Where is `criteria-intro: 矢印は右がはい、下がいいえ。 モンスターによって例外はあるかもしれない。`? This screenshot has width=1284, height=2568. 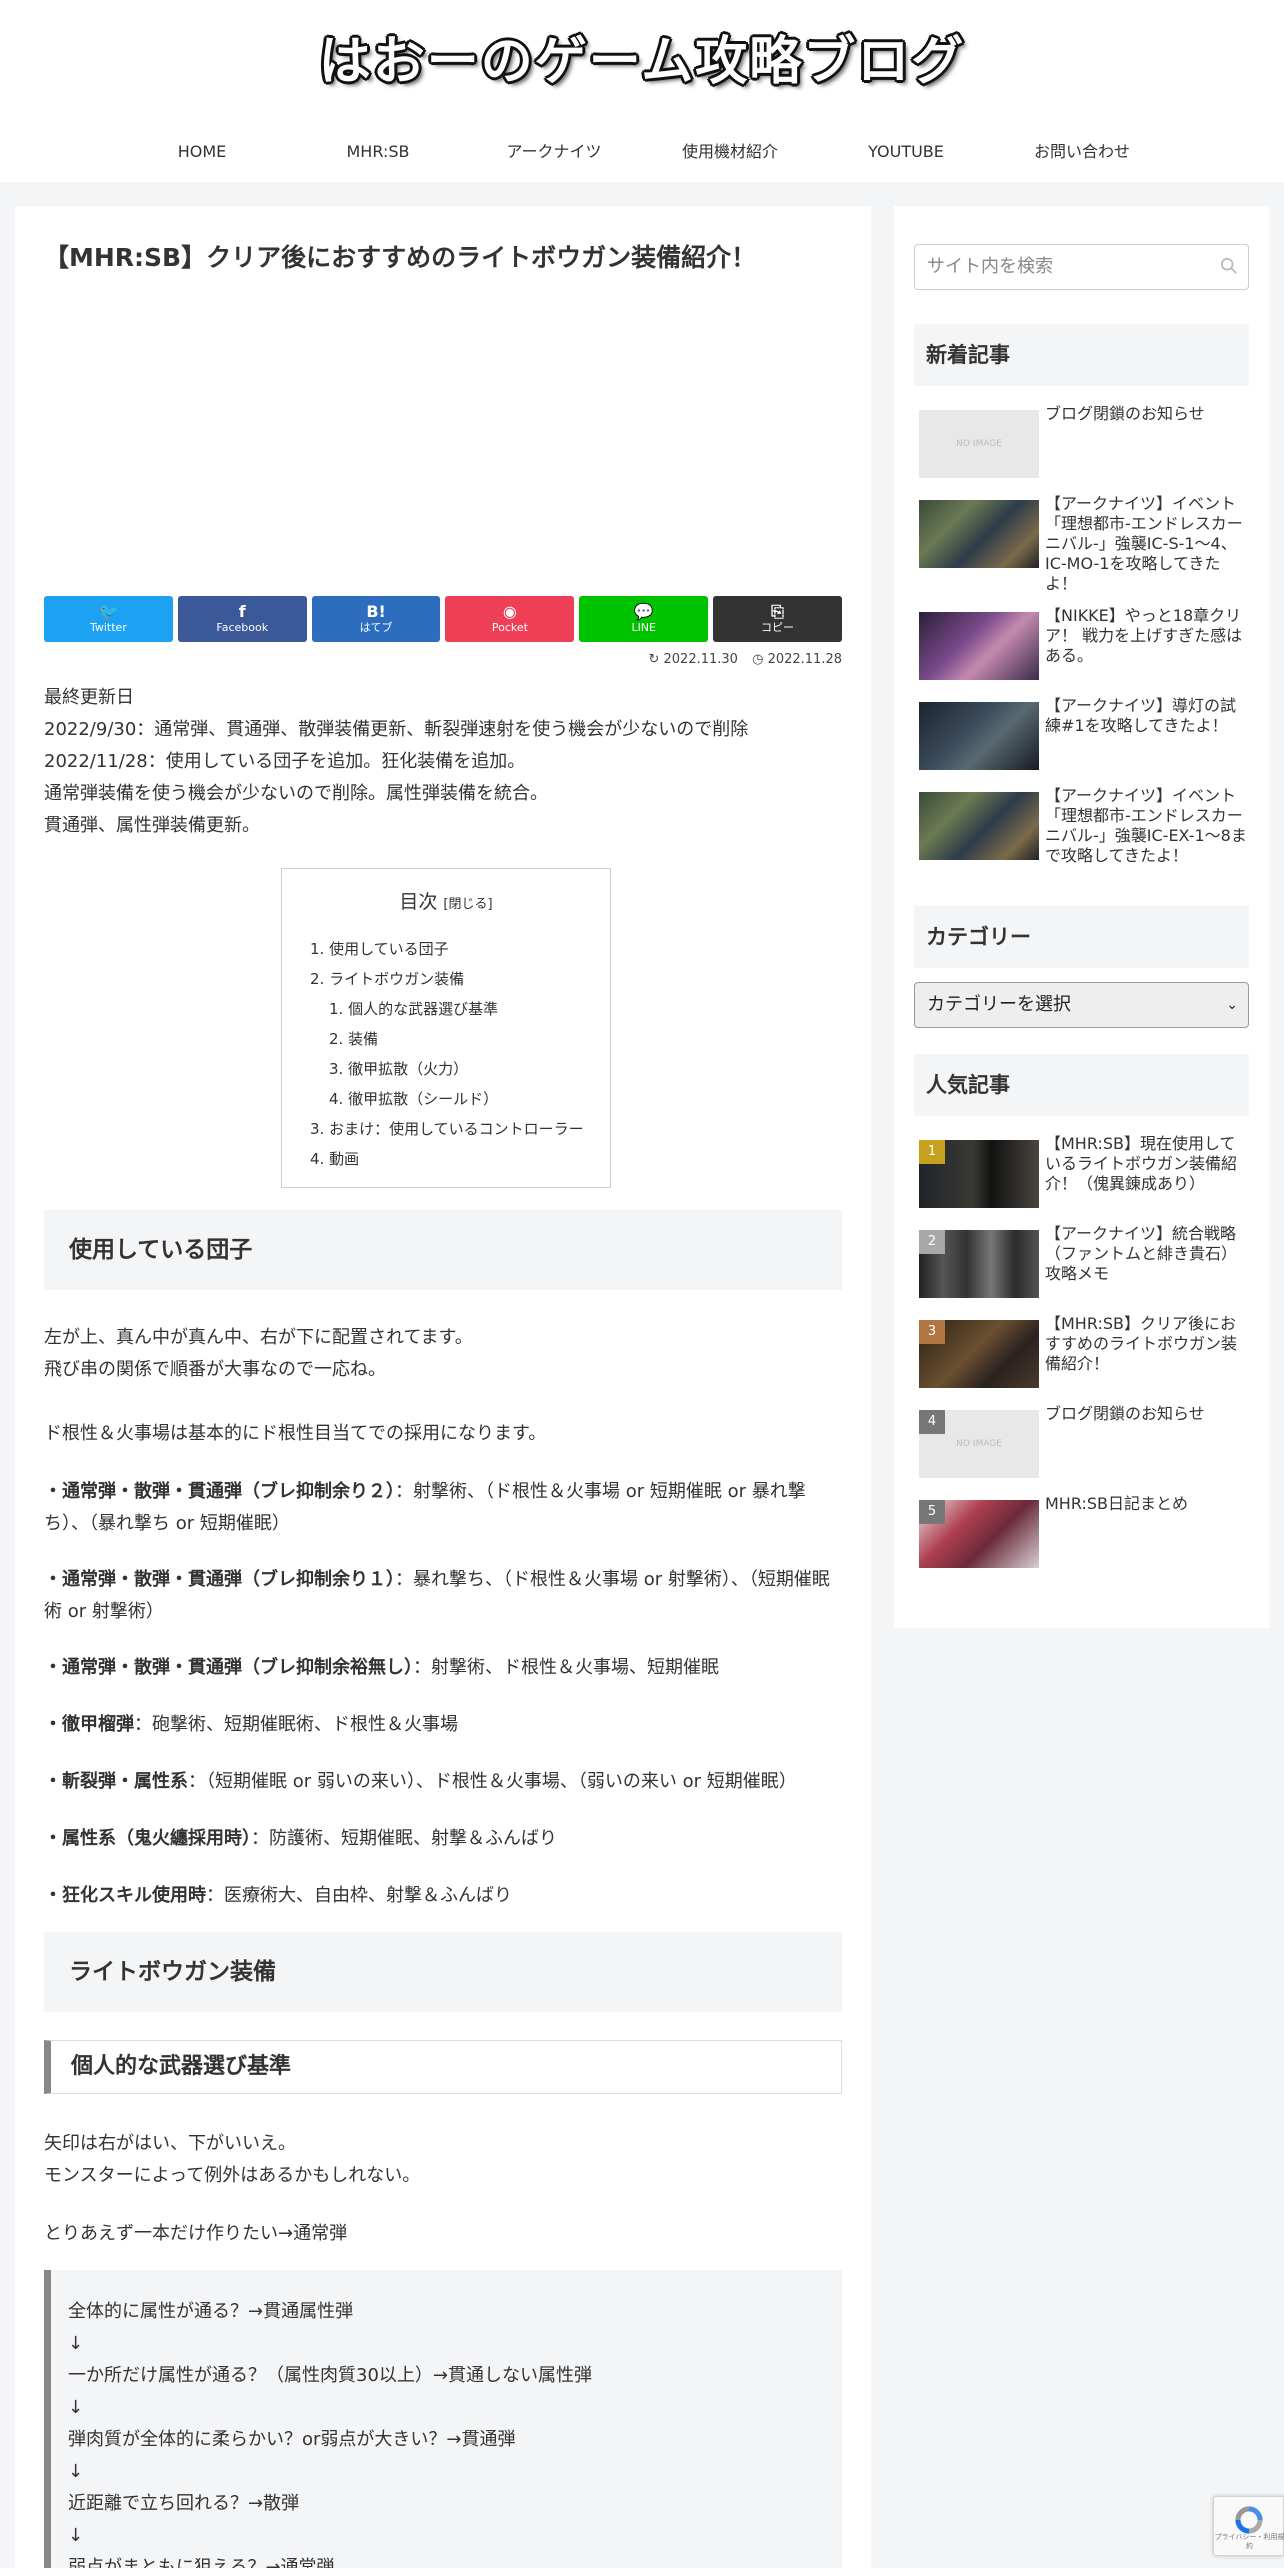
criteria-intro: 矢印は右がはい、下がいいえ。 モンスターによって例外はあるかもしれない。 is located at coordinates (443, 2160).